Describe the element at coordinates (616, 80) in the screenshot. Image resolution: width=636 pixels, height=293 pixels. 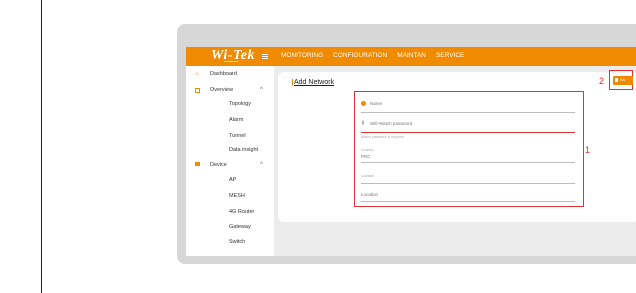
I see `save-icon` at that location.